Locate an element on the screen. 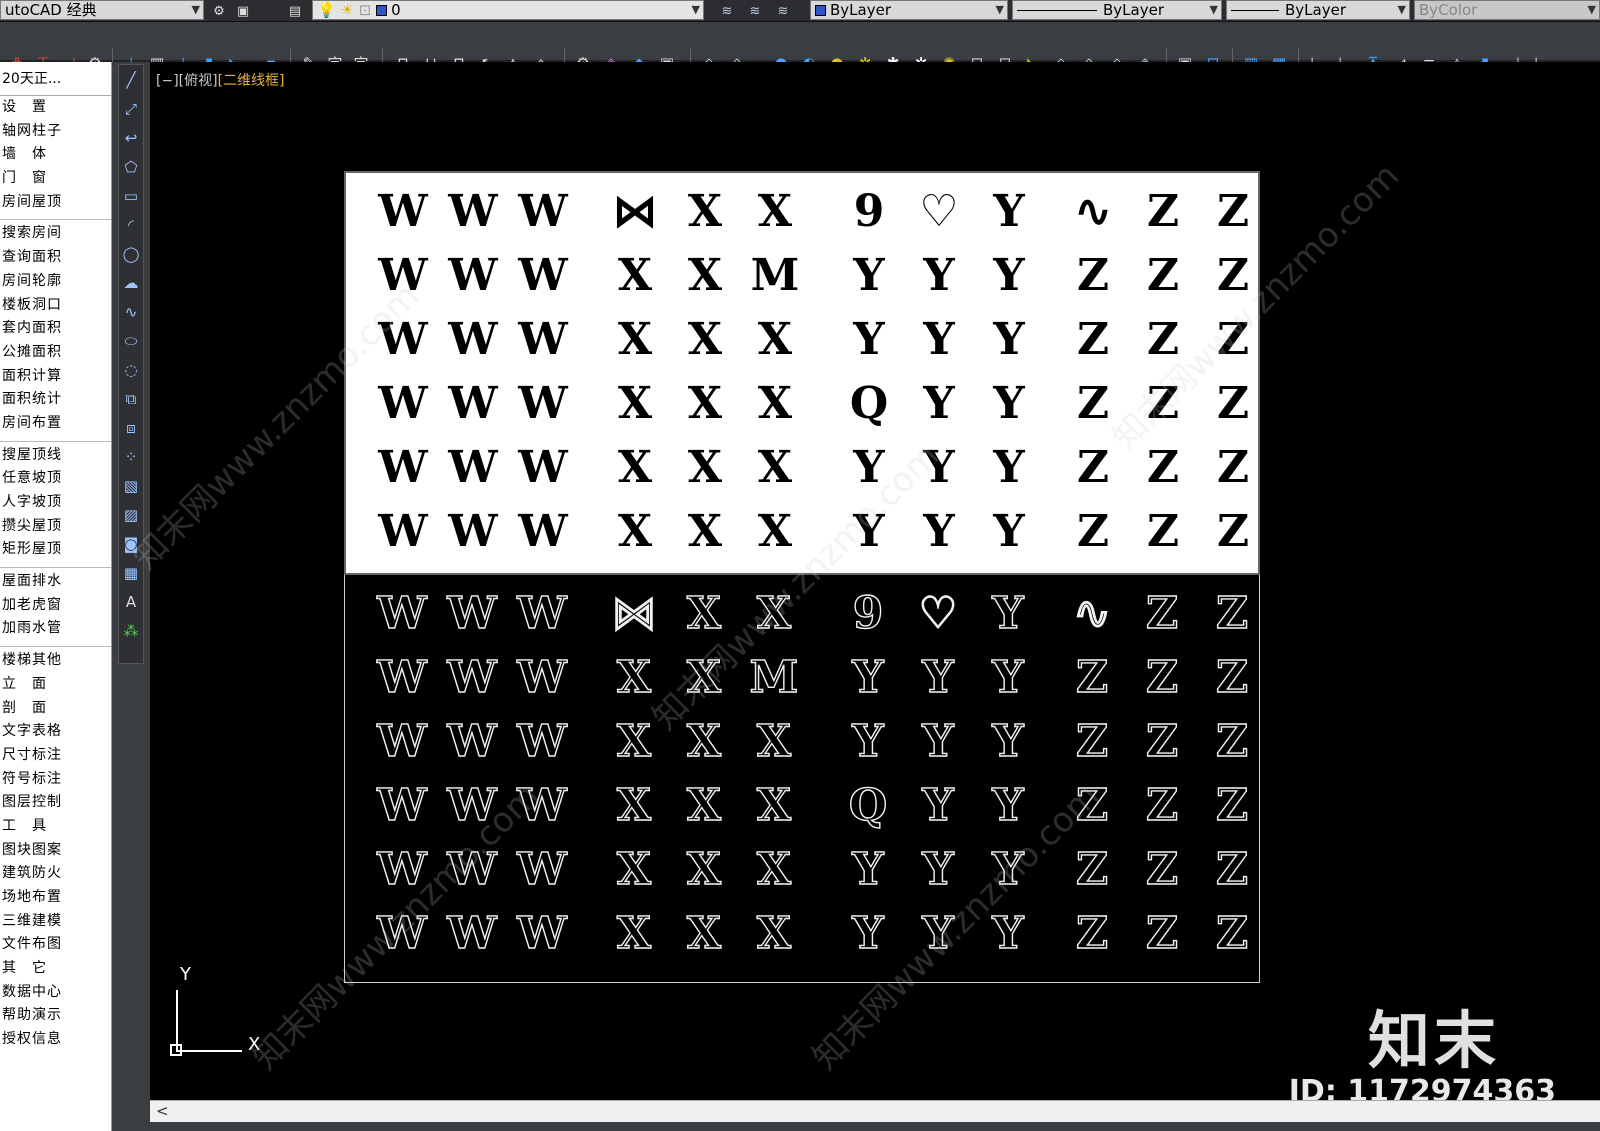  hatch-icon: ▧ is located at coordinates (131, 485).